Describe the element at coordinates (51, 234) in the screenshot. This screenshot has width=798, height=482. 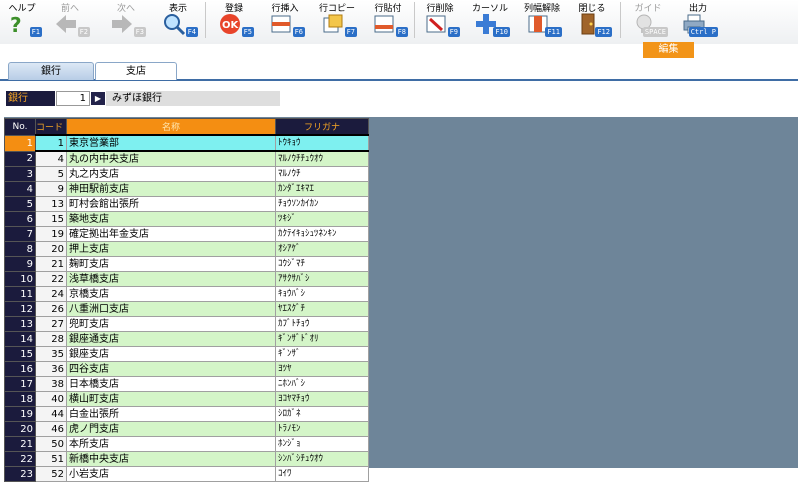
I see `code-cell: 19` at that location.